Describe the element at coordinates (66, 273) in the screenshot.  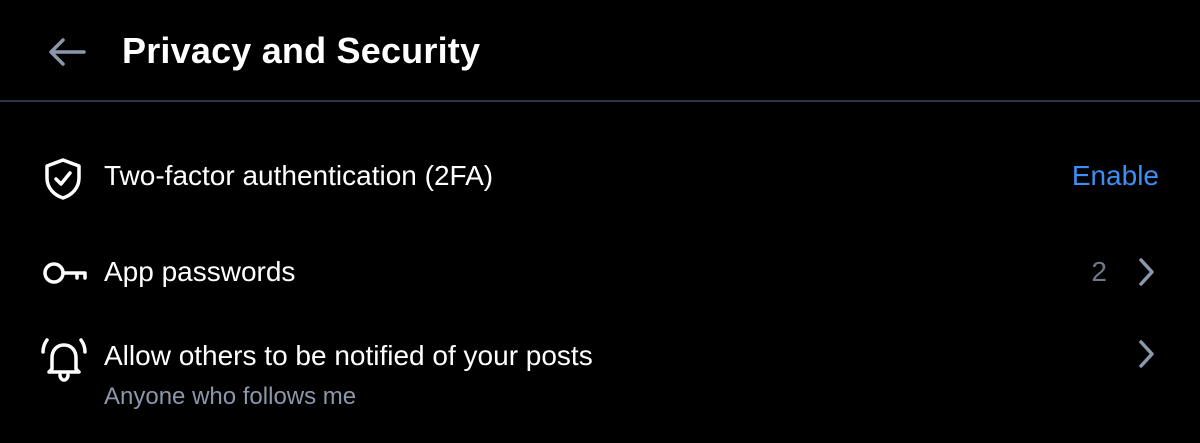
I see `key-icon` at that location.